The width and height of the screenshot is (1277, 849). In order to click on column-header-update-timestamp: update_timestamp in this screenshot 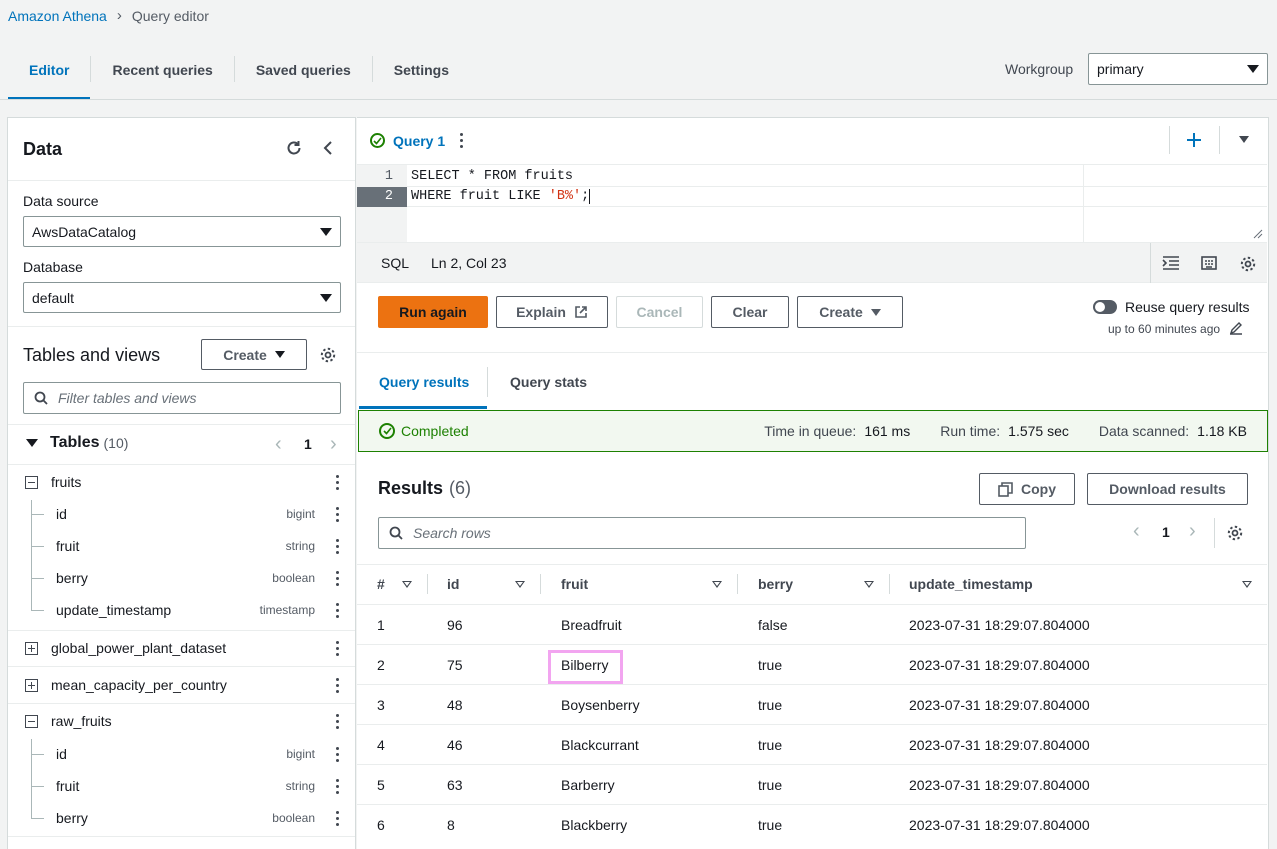, I will do `click(971, 584)`.